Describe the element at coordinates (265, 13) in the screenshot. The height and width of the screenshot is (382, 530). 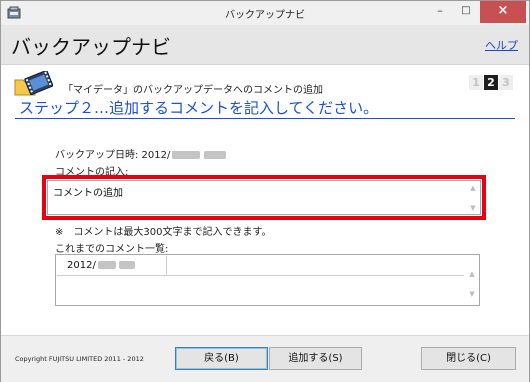
I see `title-bar: バックアップナビ – □ ×` at that location.